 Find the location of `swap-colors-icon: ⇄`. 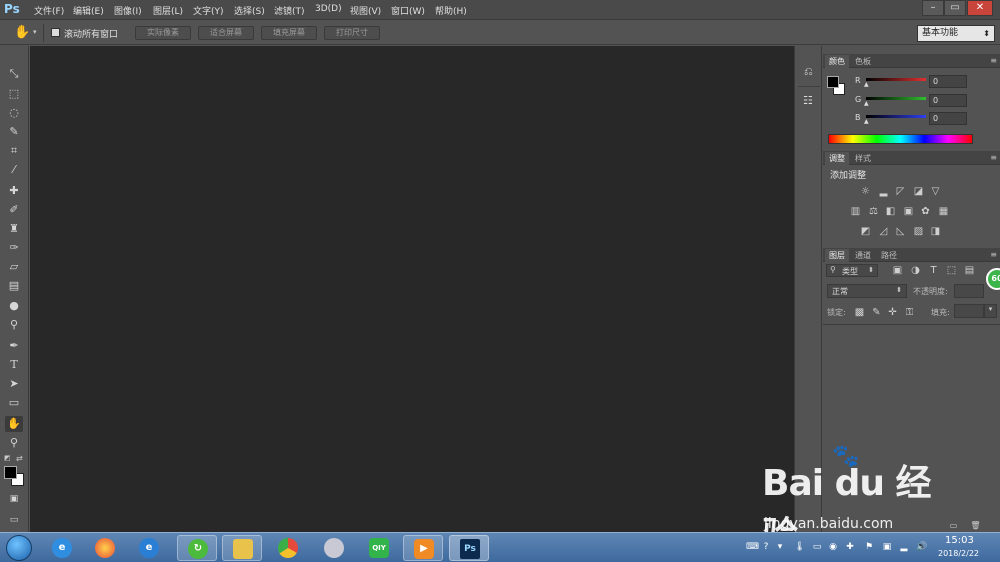

swap-colors-icon: ⇄ is located at coordinates (19, 458).